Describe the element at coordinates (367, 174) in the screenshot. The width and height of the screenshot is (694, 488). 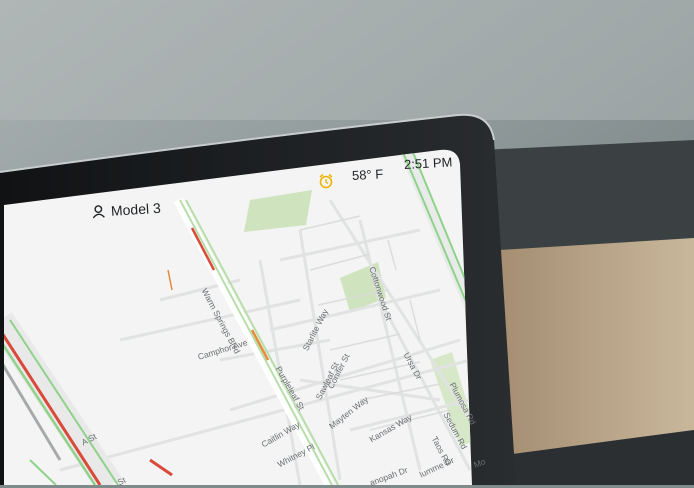
I see `temperature-readout: 58° F` at that location.